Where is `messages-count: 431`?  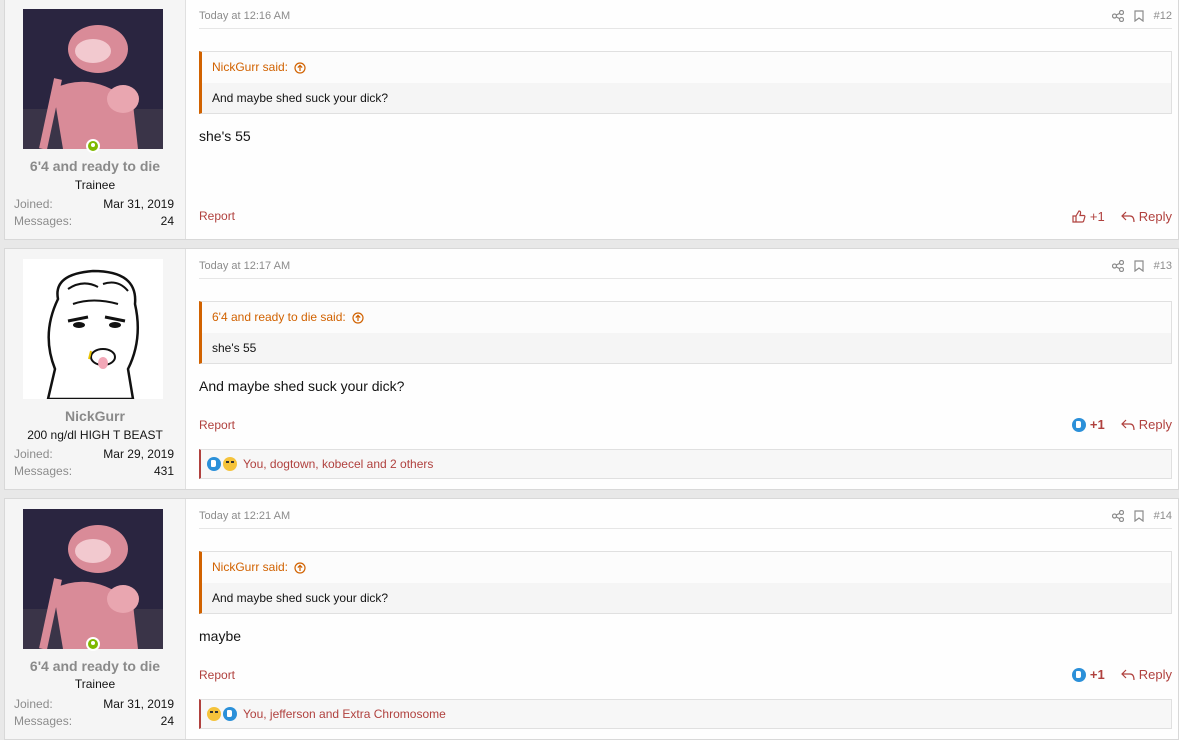
messages-count: 431 is located at coordinates (163, 471).